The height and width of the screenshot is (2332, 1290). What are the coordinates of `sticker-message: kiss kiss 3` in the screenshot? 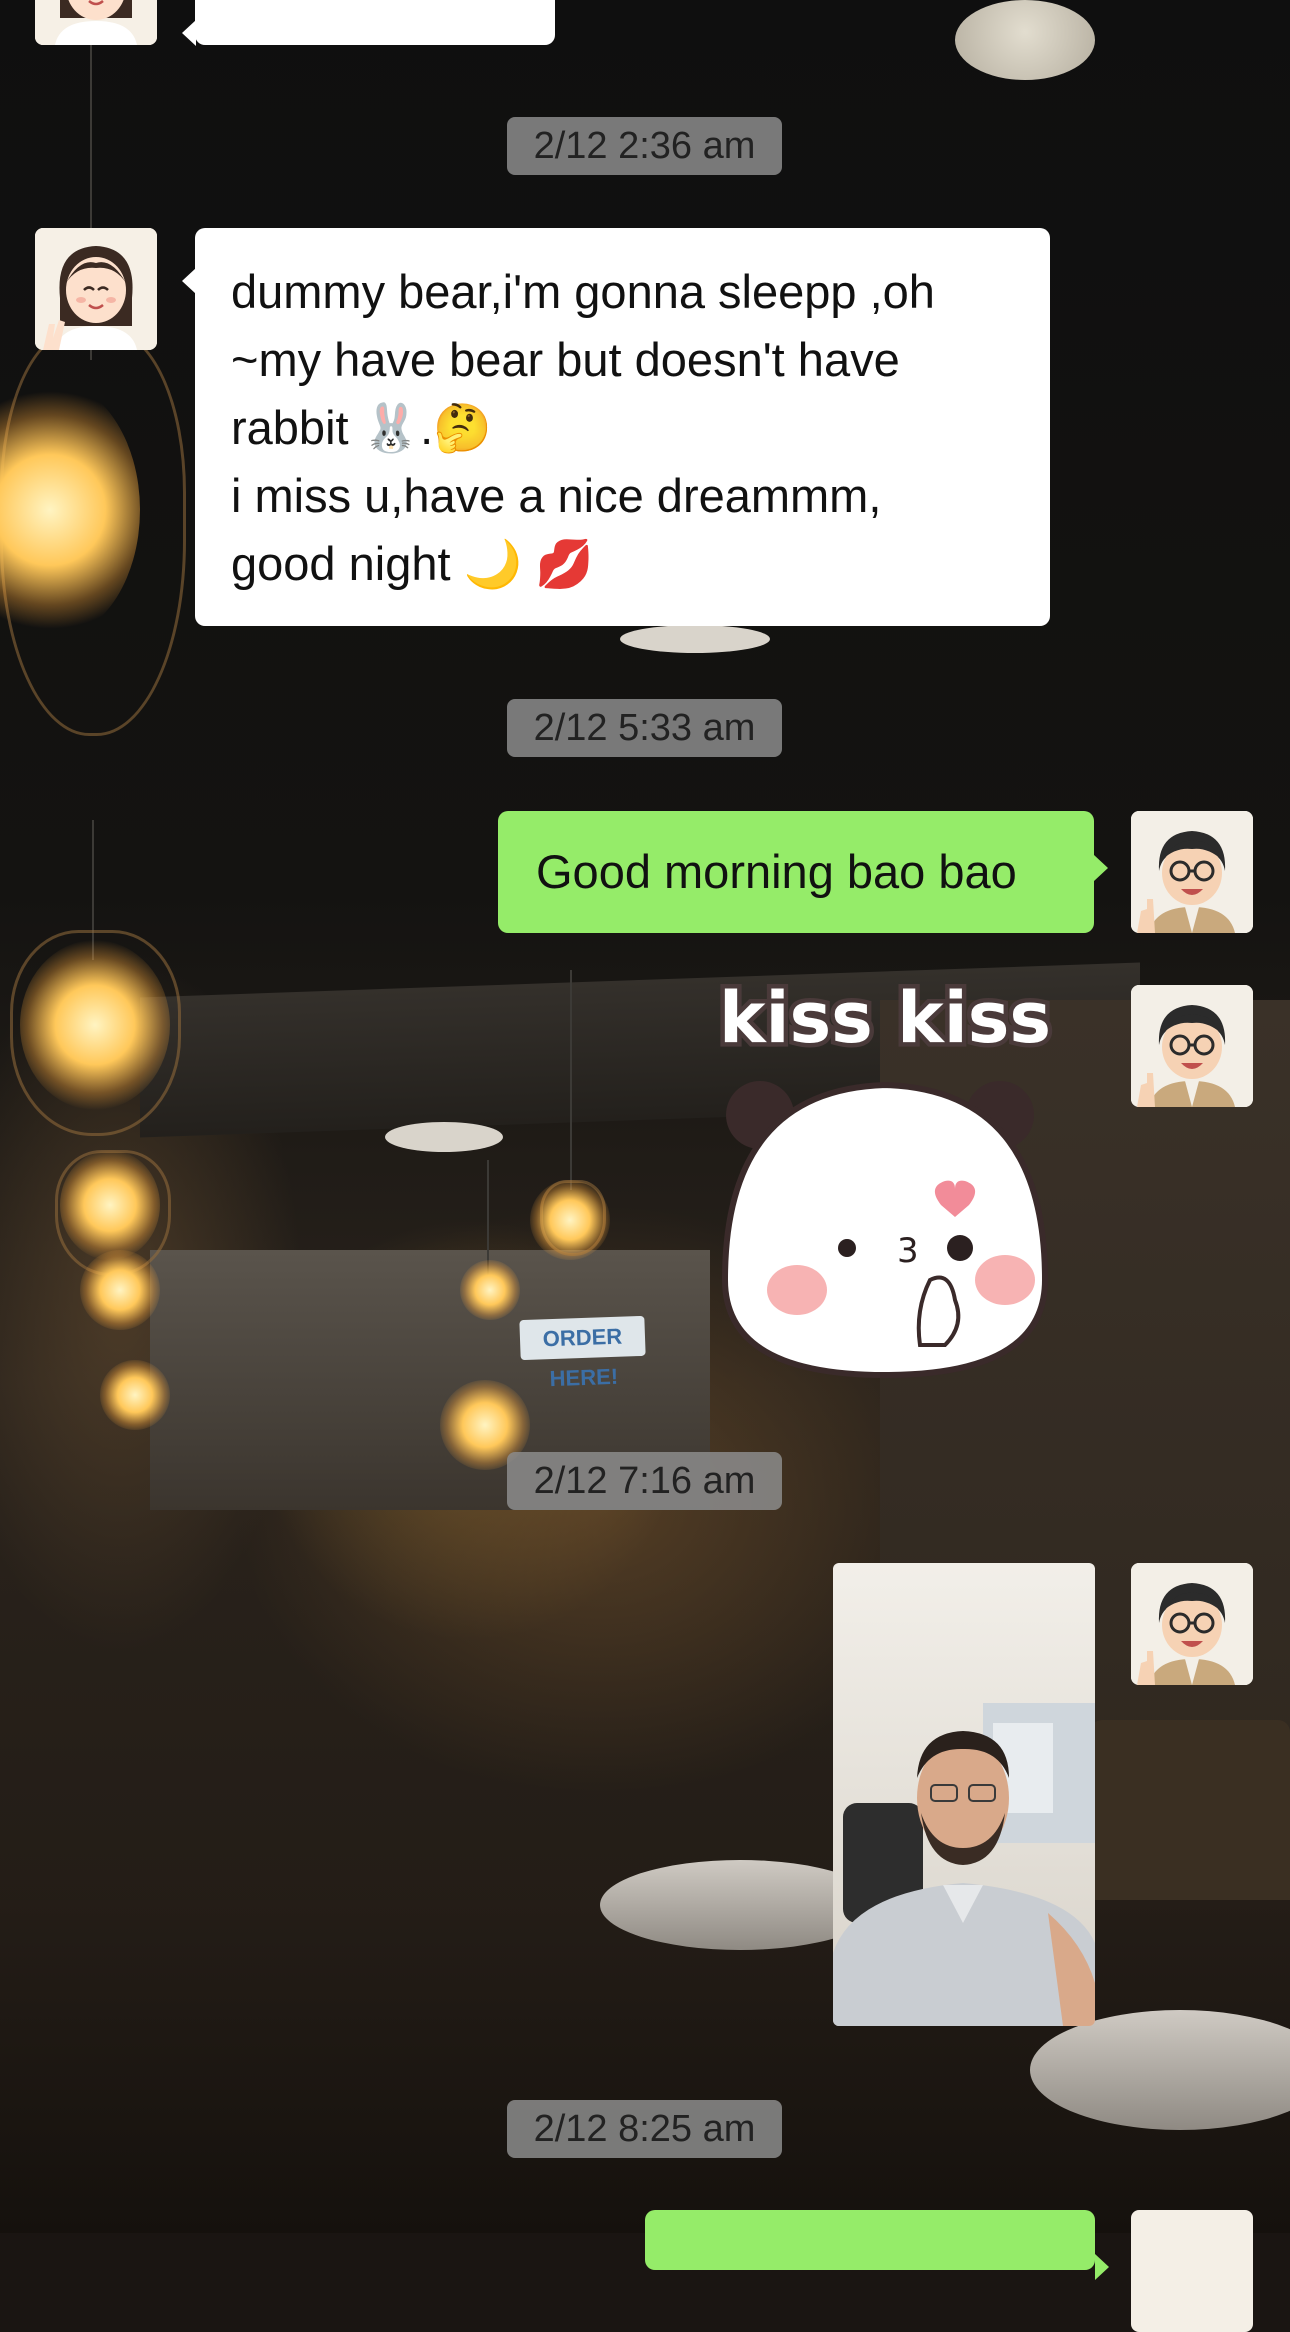 It's located at (885, 1176).